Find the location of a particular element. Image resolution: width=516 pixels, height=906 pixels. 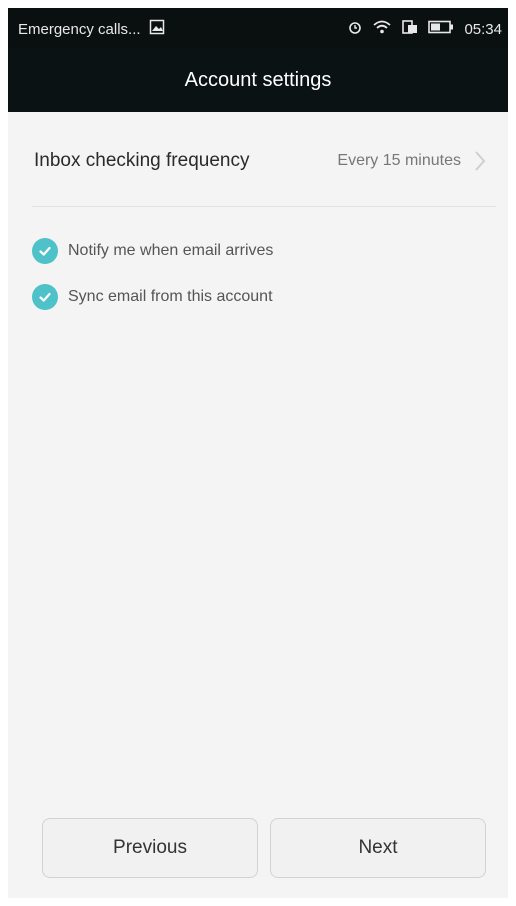

chevron-right-icon is located at coordinates (480, 163).